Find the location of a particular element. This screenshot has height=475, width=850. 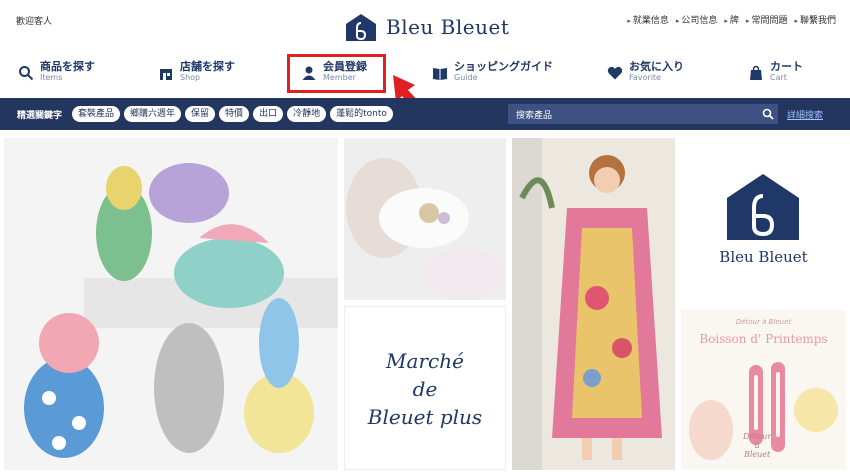

site-logo: Bleu Bleuet is located at coordinates (426, 27).